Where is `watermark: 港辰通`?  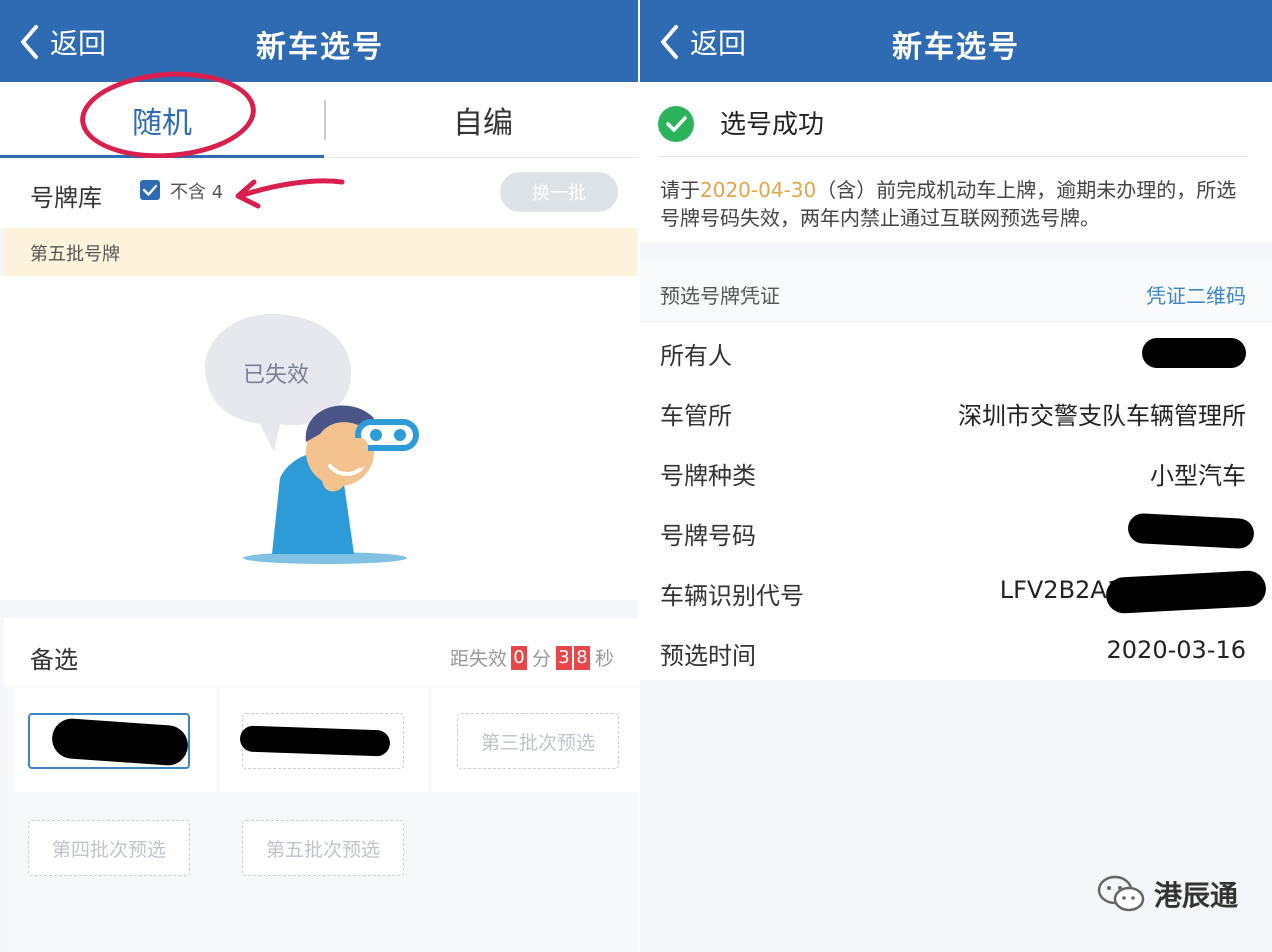 watermark: 港辰通 is located at coordinates (1167, 894).